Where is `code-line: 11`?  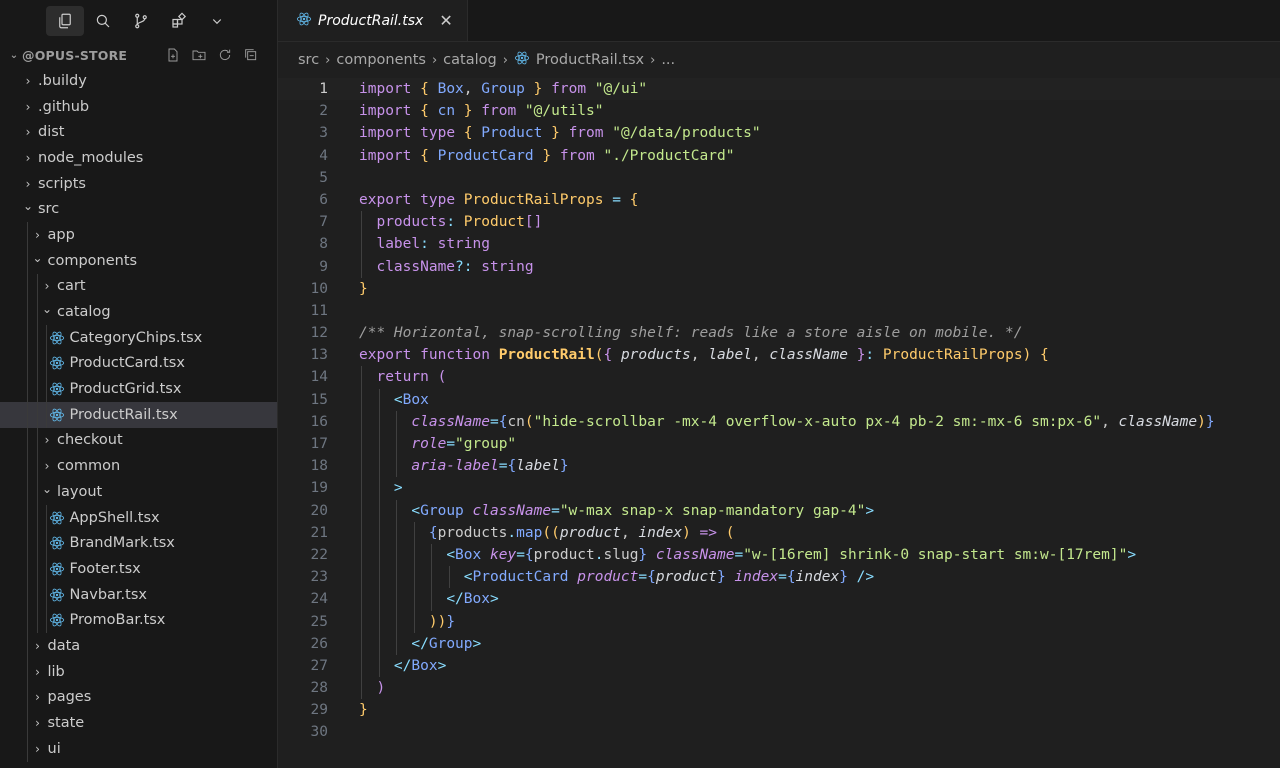
code-line: 11 is located at coordinates (779, 311).